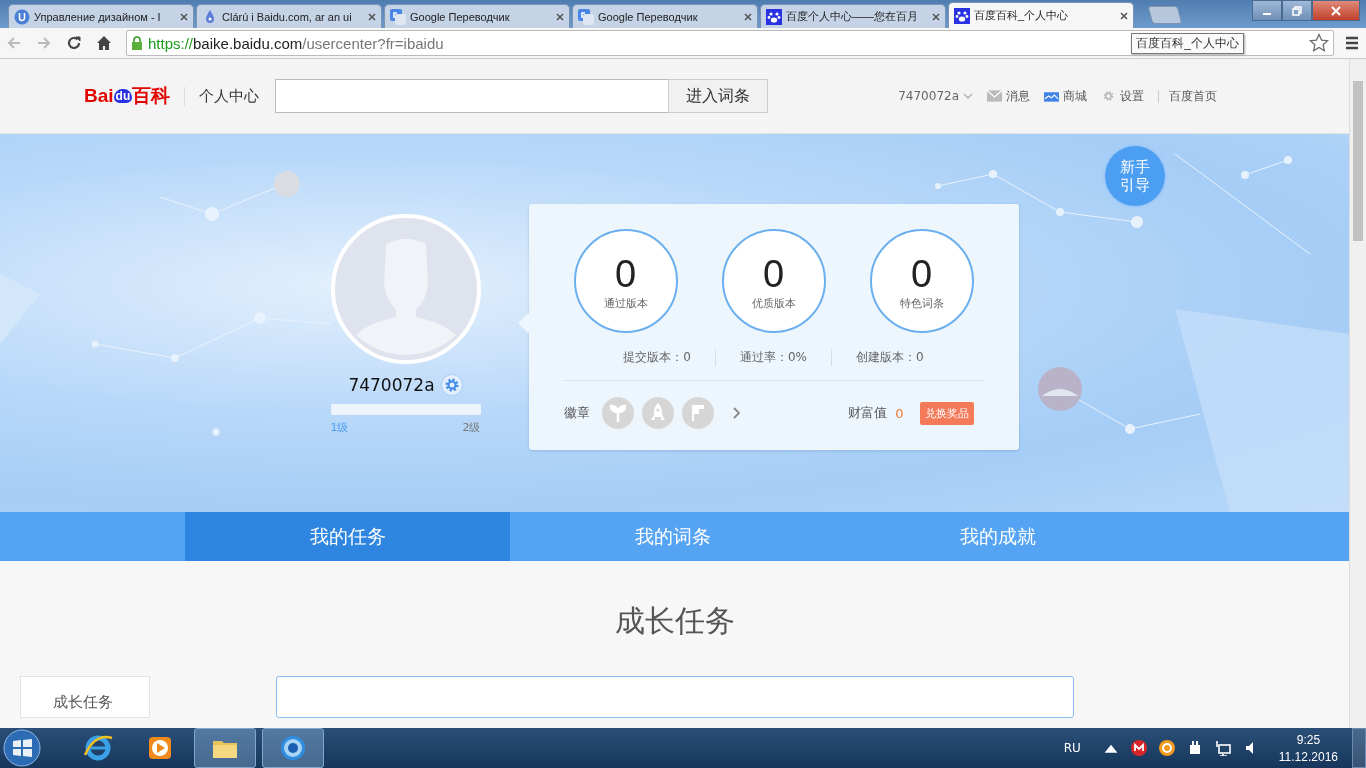 The width and height of the screenshot is (1366, 768). Describe the element at coordinates (22, 16) in the screenshot. I see `letter-circle-icon` at that location.